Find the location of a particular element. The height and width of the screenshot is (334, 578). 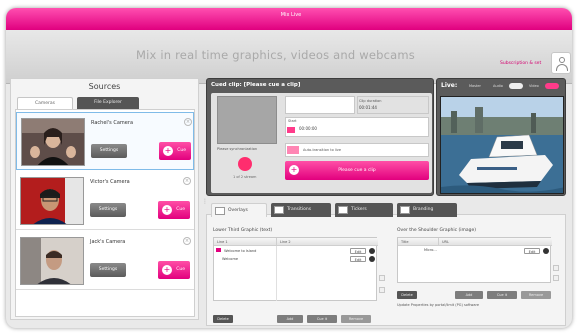

auto-transition-toggle is located at coordinates (293, 150).